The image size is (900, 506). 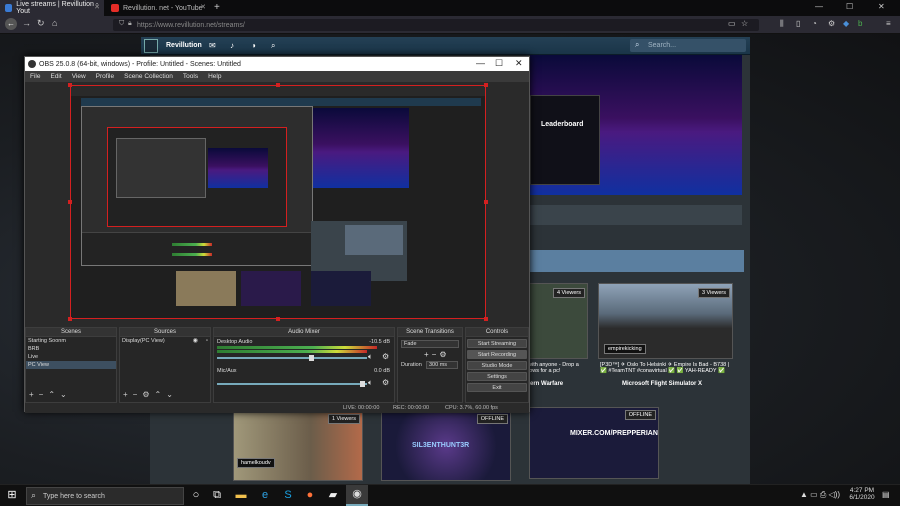 I want to click on start-recording-button: Start Recording, so click(x=497, y=354).